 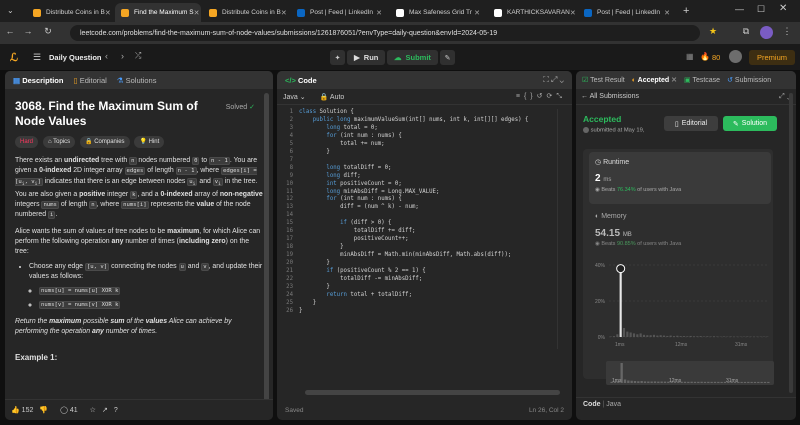 What do you see at coordinates (301, 80) in the screenshot?
I see `code-tab: </> Code` at bounding box center [301, 80].